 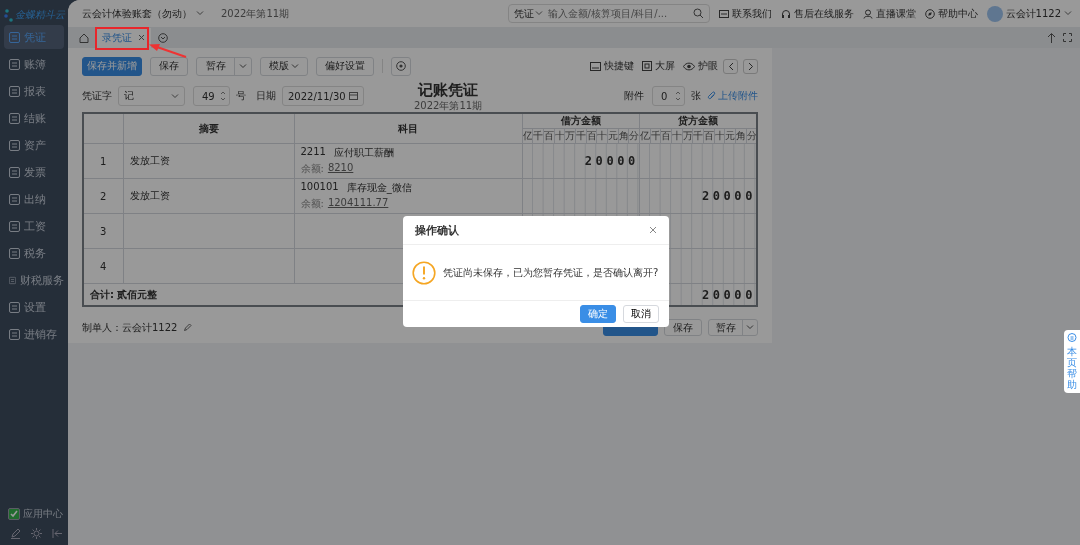 I want to click on account-selector: 云会计体验账套（勿动）, so click(x=143, y=13).